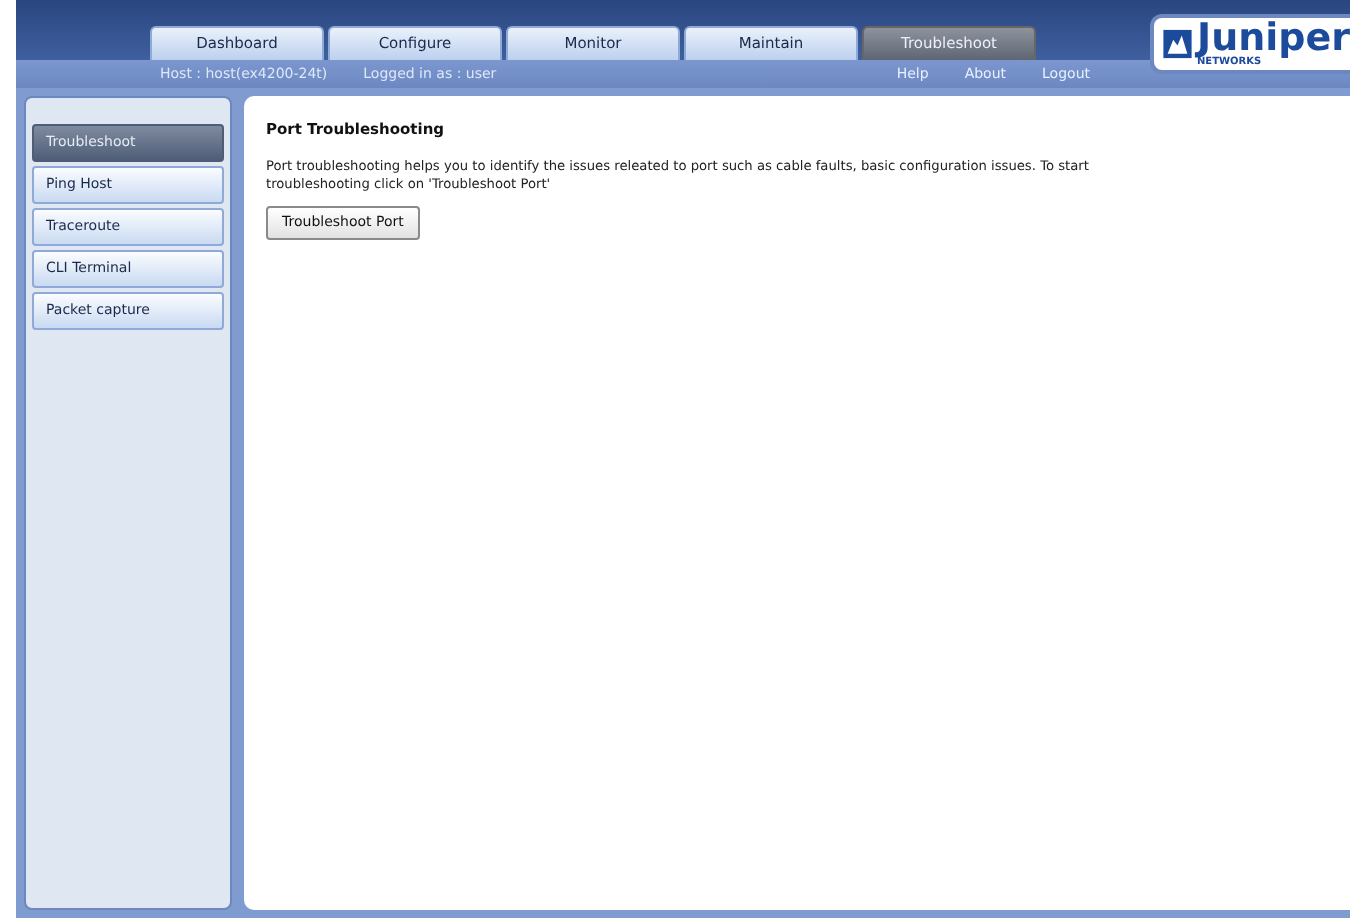 The width and height of the screenshot is (1350, 918). What do you see at coordinates (1273, 39) in the screenshot?
I see `logo-text: Juniper` at bounding box center [1273, 39].